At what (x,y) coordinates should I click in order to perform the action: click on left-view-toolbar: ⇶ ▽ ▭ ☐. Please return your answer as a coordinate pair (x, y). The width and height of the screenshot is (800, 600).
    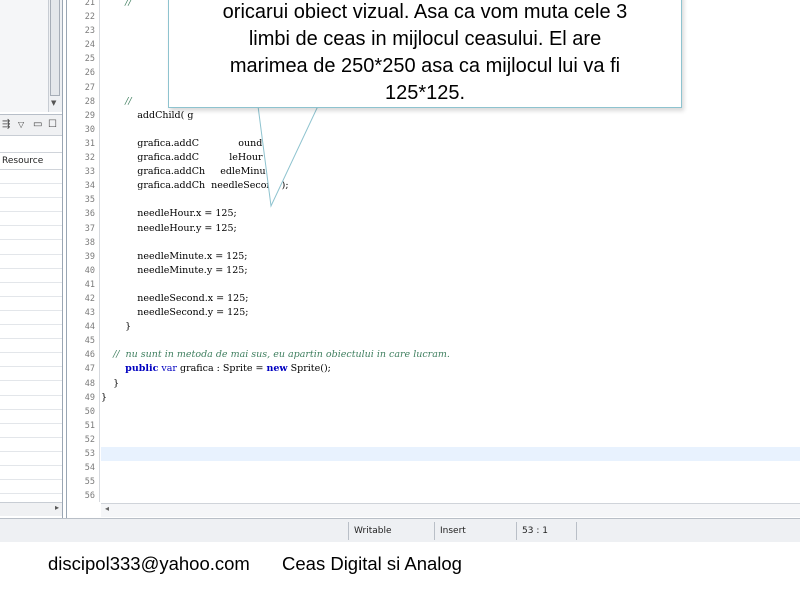
    Looking at the image, I should click on (31, 125).